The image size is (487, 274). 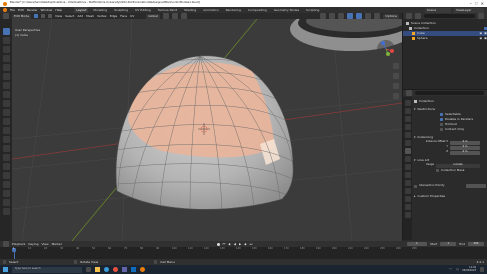 What do you see at coordinates (102, 16) in the screenshot?
I see `menu-vertex: Vertex` at bounding box center [102, 16].